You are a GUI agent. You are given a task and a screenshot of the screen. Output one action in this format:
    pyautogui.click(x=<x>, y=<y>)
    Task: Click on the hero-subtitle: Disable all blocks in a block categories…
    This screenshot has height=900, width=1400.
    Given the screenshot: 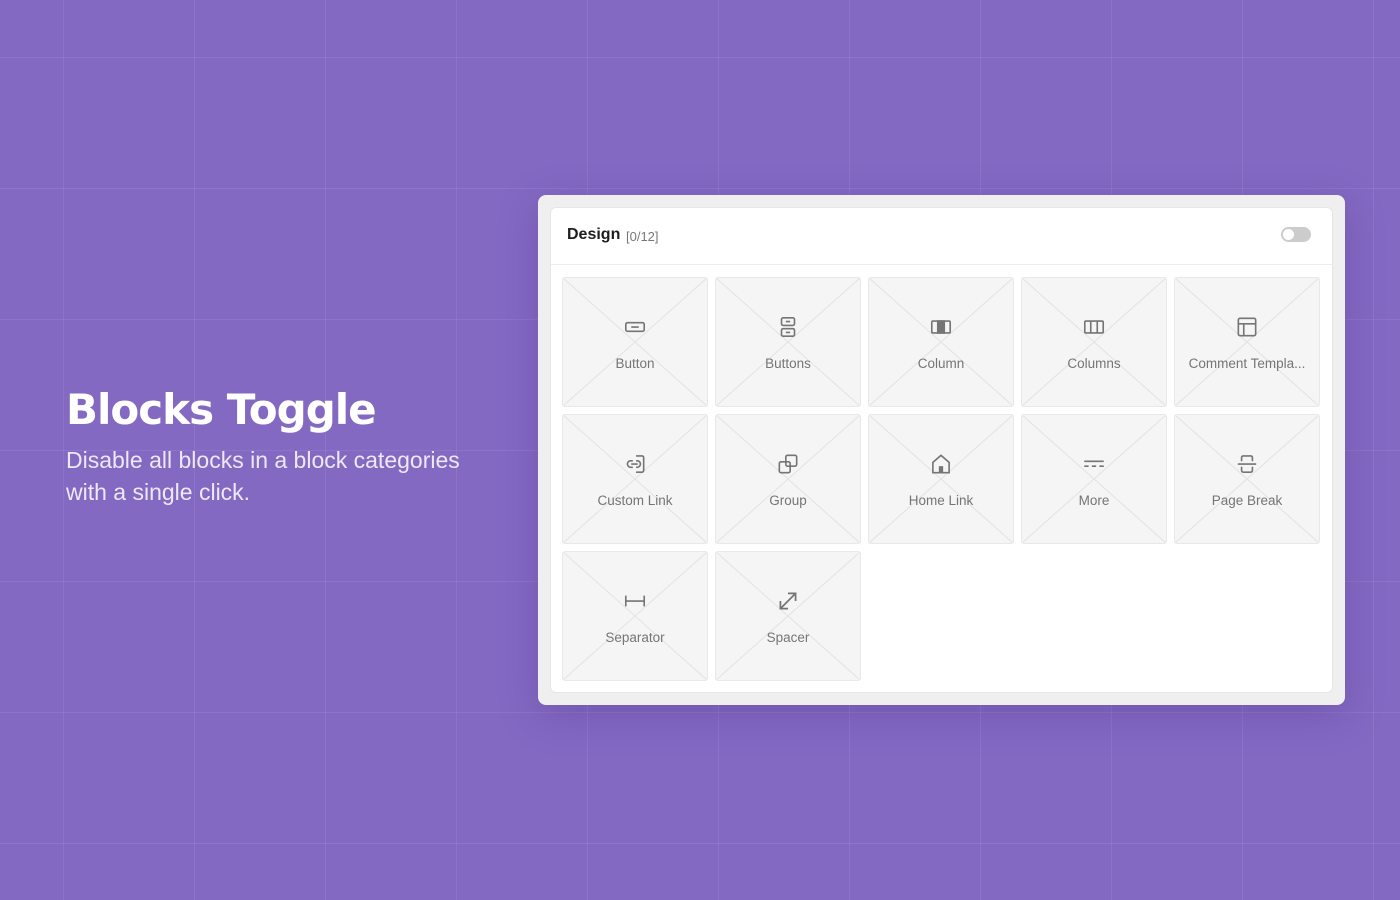 What is the action you would take?
    pyautogui.click(x=263, y=476)
    